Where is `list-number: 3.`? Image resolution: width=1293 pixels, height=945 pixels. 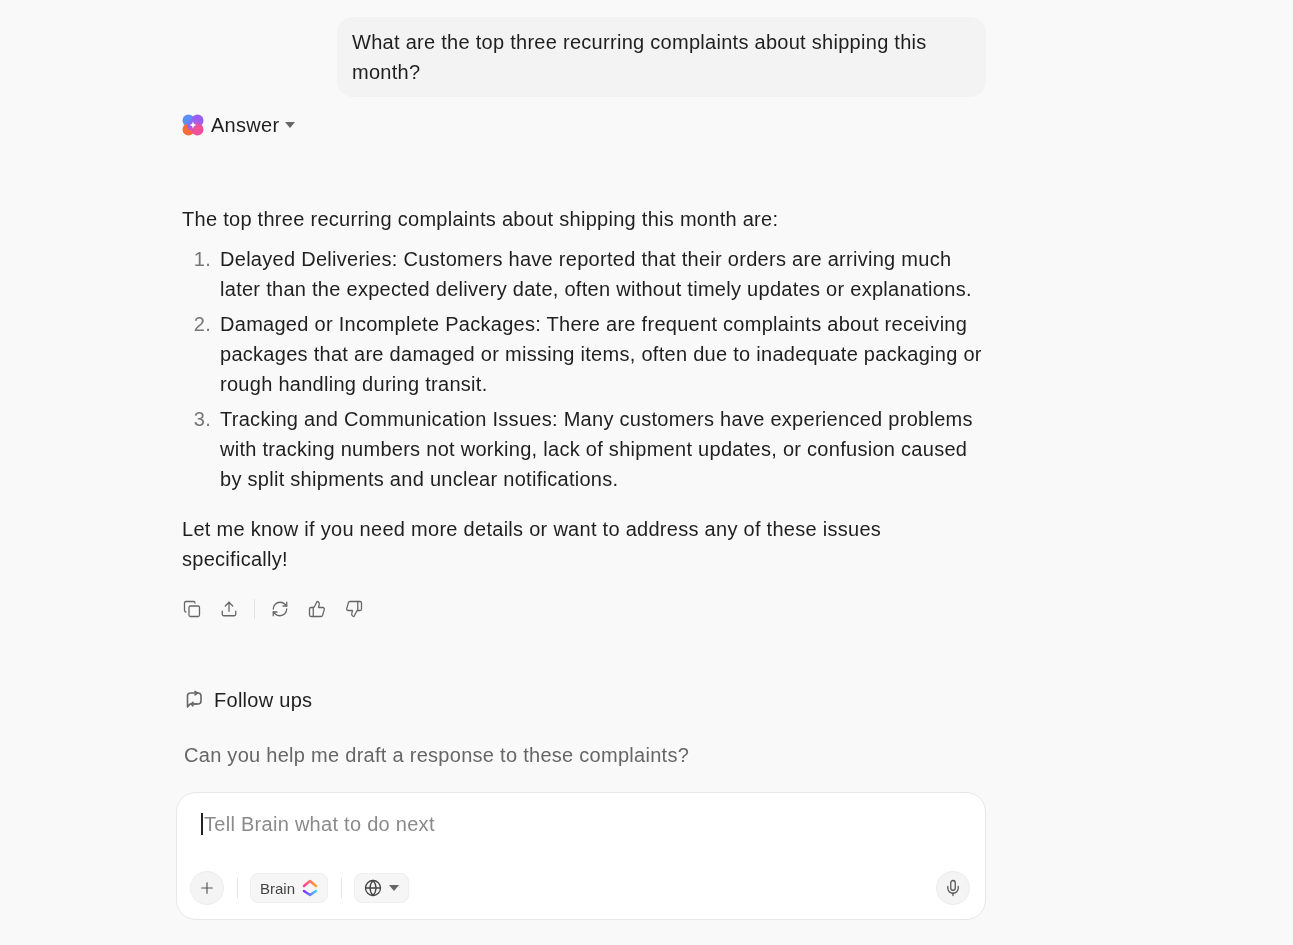
list-number: 3. is located at coordinates (202, 419).